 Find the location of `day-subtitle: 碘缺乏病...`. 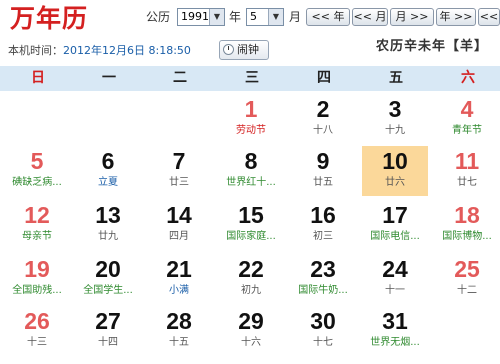

day-subtitle: 碘缺乏病... is located at coordinates (37, 182).